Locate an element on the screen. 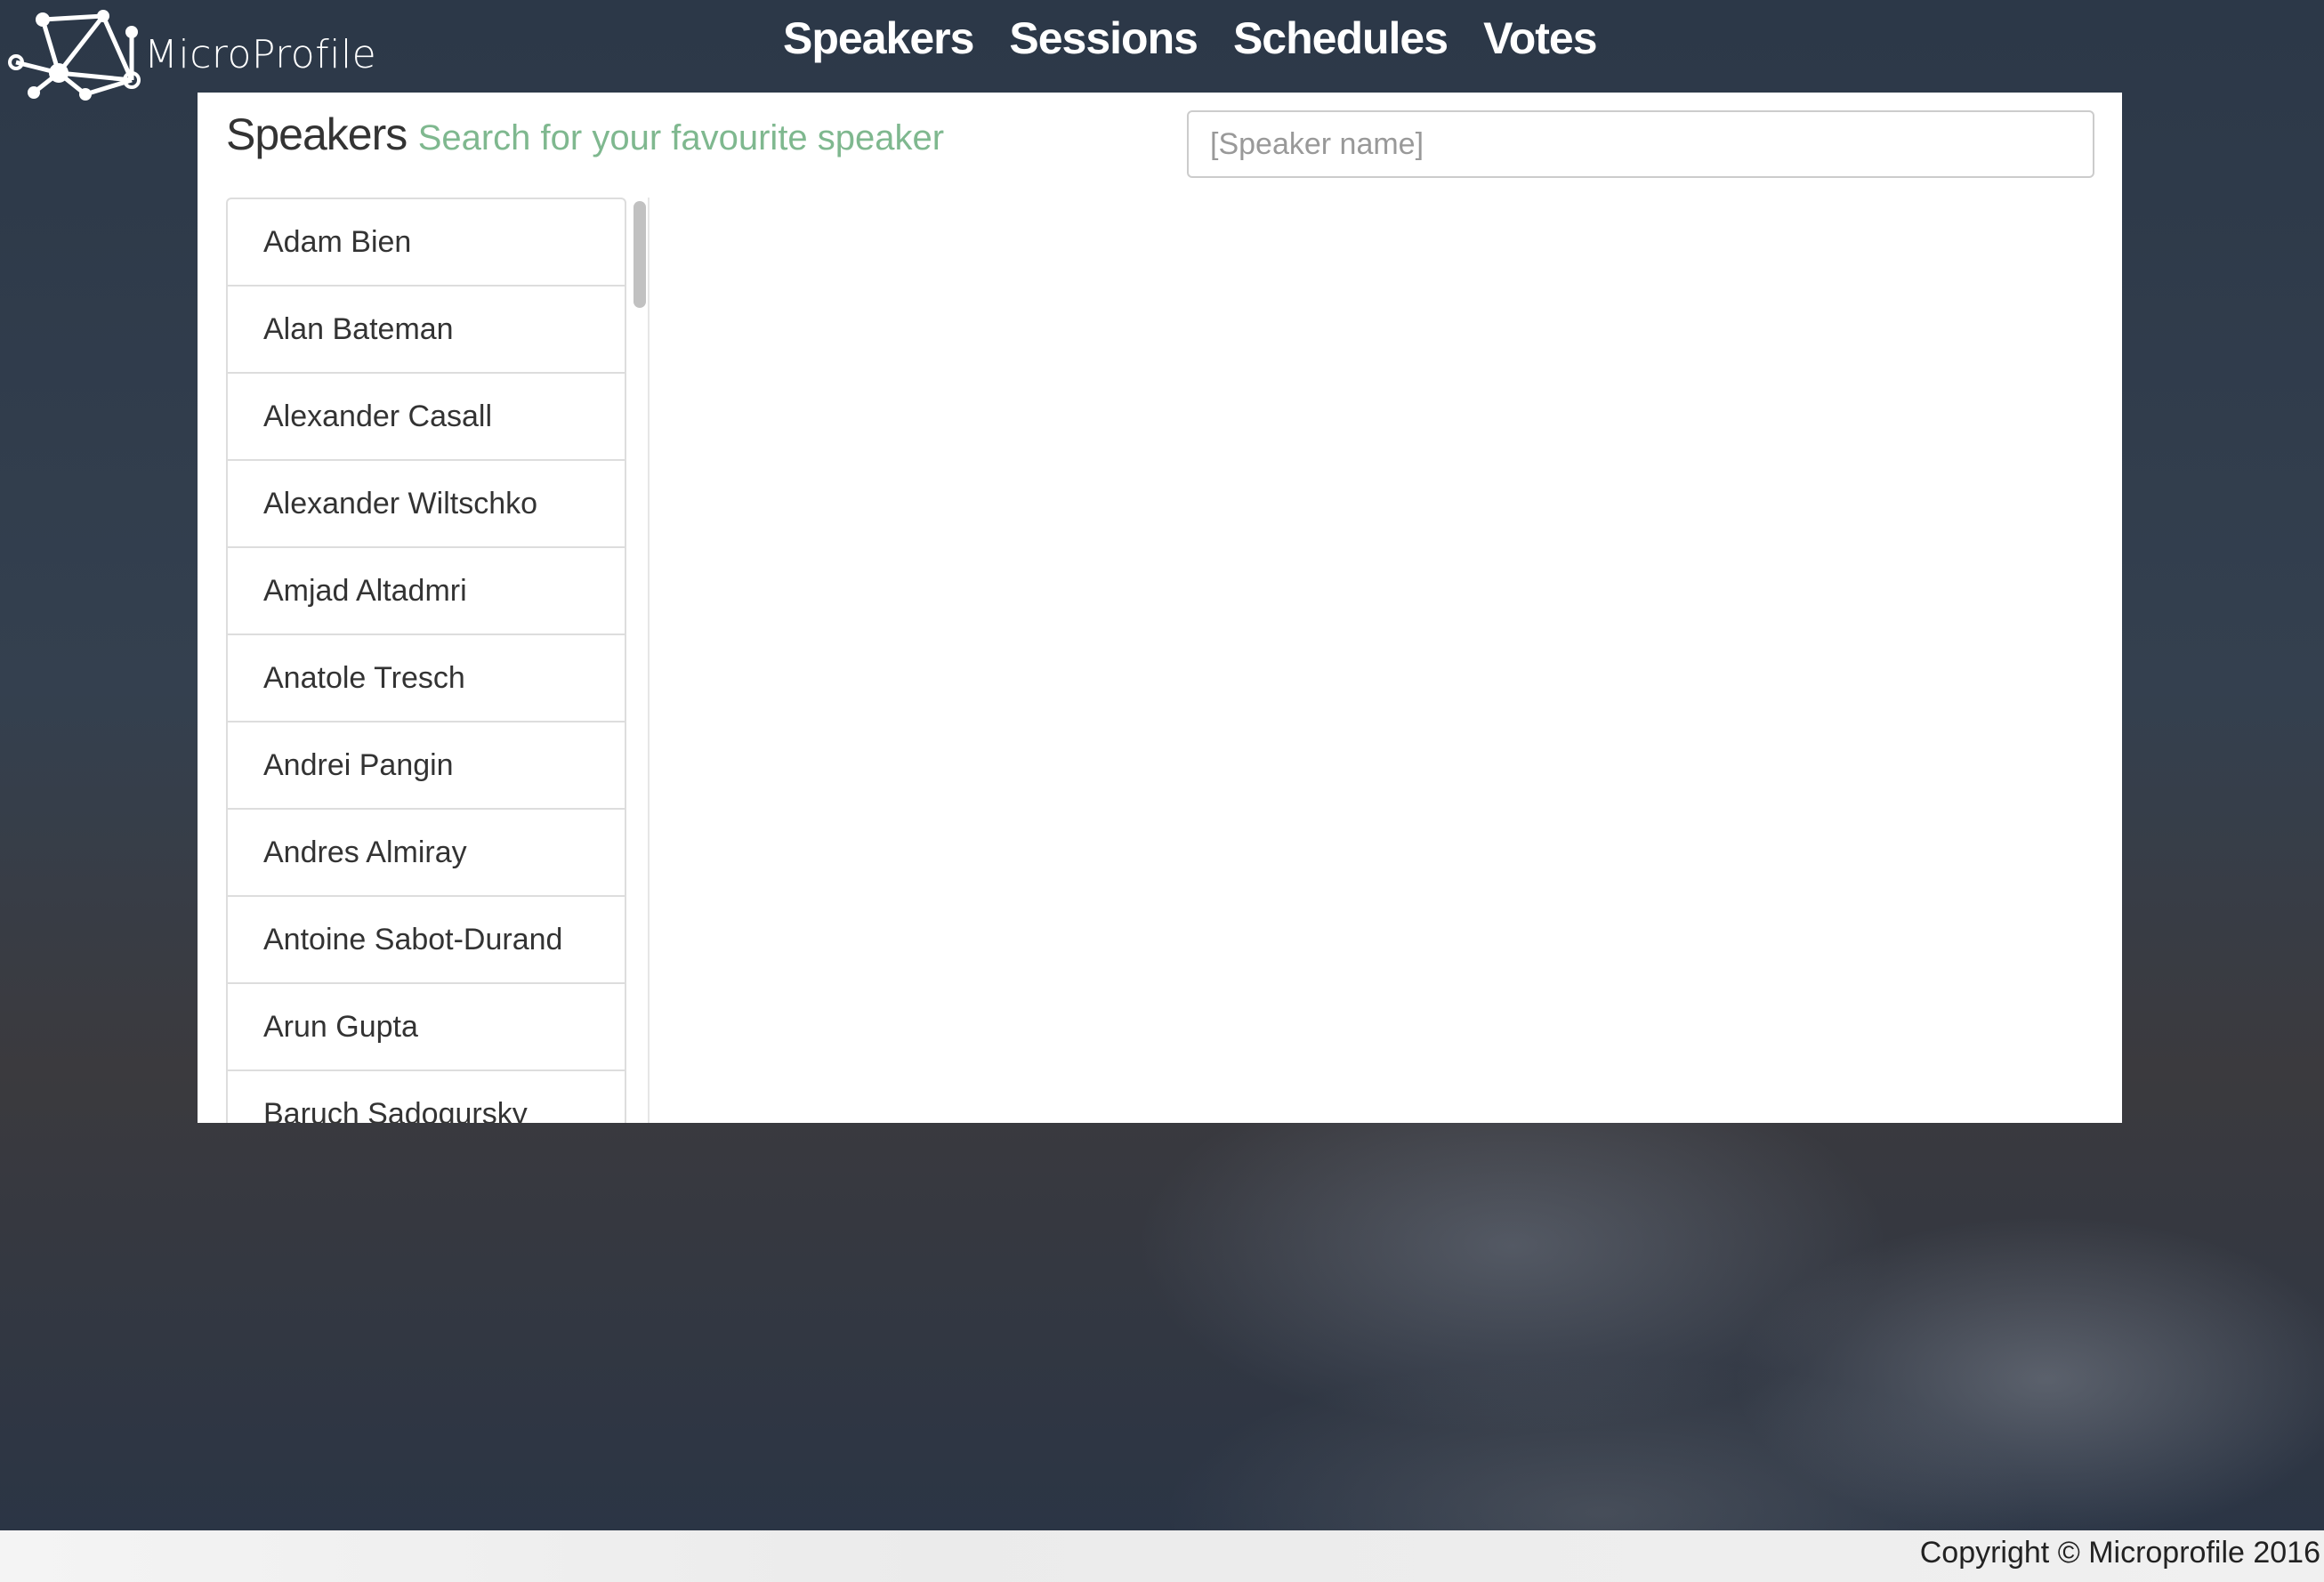 This screenshot has height=1582, width=2324. speaker-list-item: Antoine Sabot-Durand is located at coordinates (426, 940).